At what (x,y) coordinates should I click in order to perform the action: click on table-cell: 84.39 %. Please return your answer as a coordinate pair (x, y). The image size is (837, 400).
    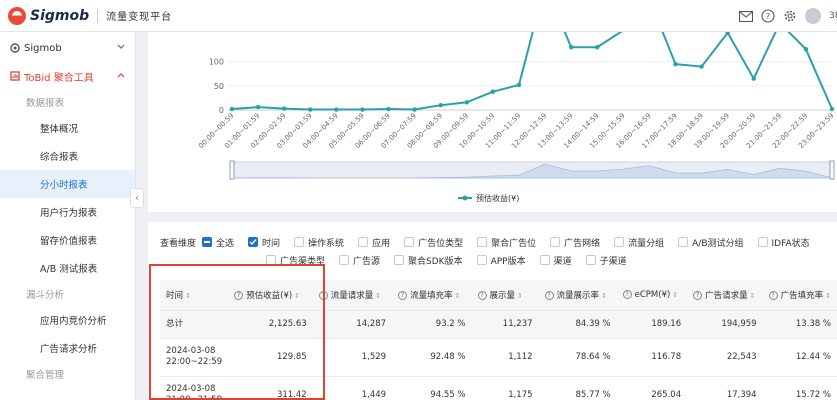
    Looking at the image, I should click on (577, 324).